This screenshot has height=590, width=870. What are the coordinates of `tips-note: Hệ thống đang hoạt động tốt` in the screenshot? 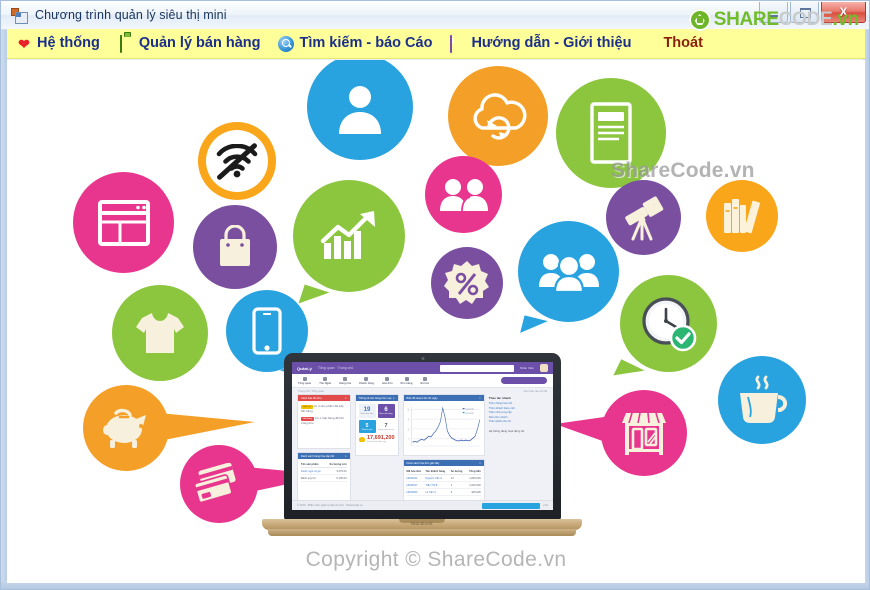 It's located at (506, 431).